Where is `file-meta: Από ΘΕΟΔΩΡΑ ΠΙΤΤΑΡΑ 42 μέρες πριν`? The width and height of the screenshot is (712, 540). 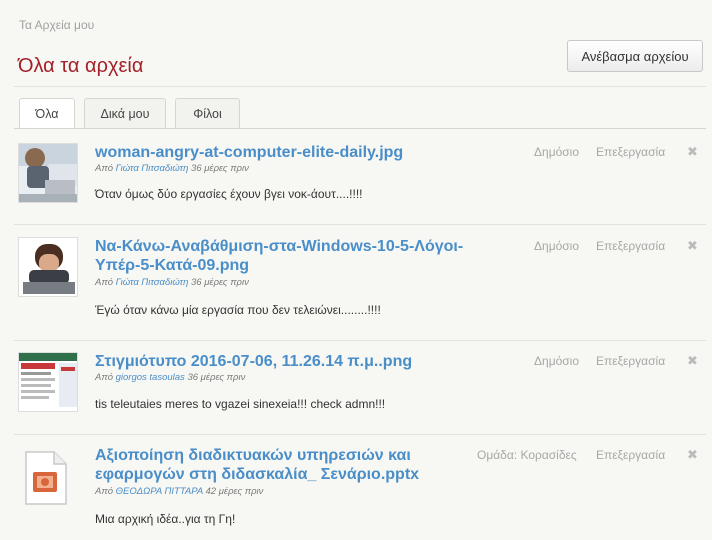 file-meta: Από ΘΕΟΔΩΡΑ ΠΙΤΤΑΡΑ 42 μέρες πριν is located at coordinates (179, 491).